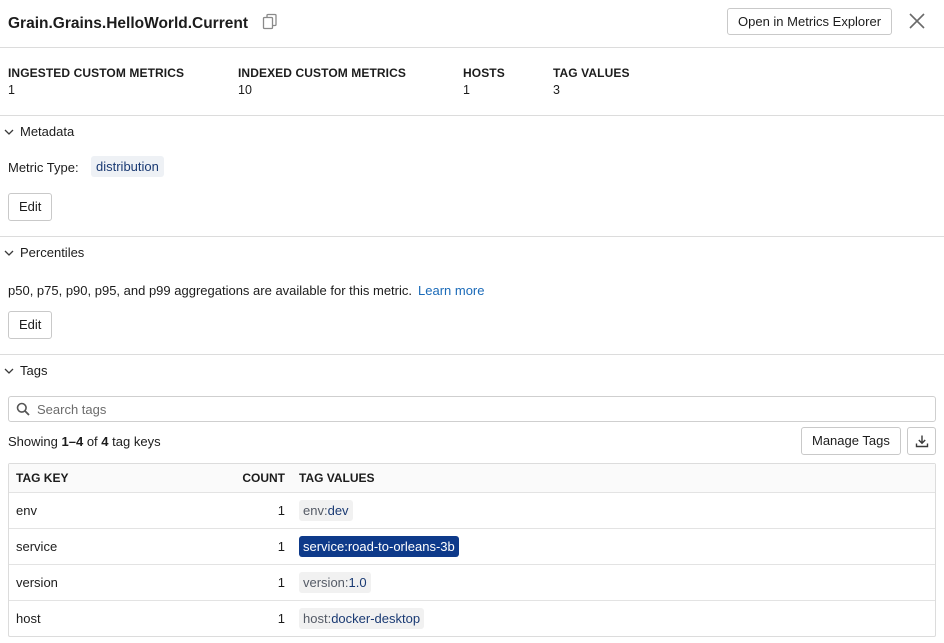 The height and width of the screenshot is (643, 944). I want to click on tag-key-cell: env, so click(26, 510).